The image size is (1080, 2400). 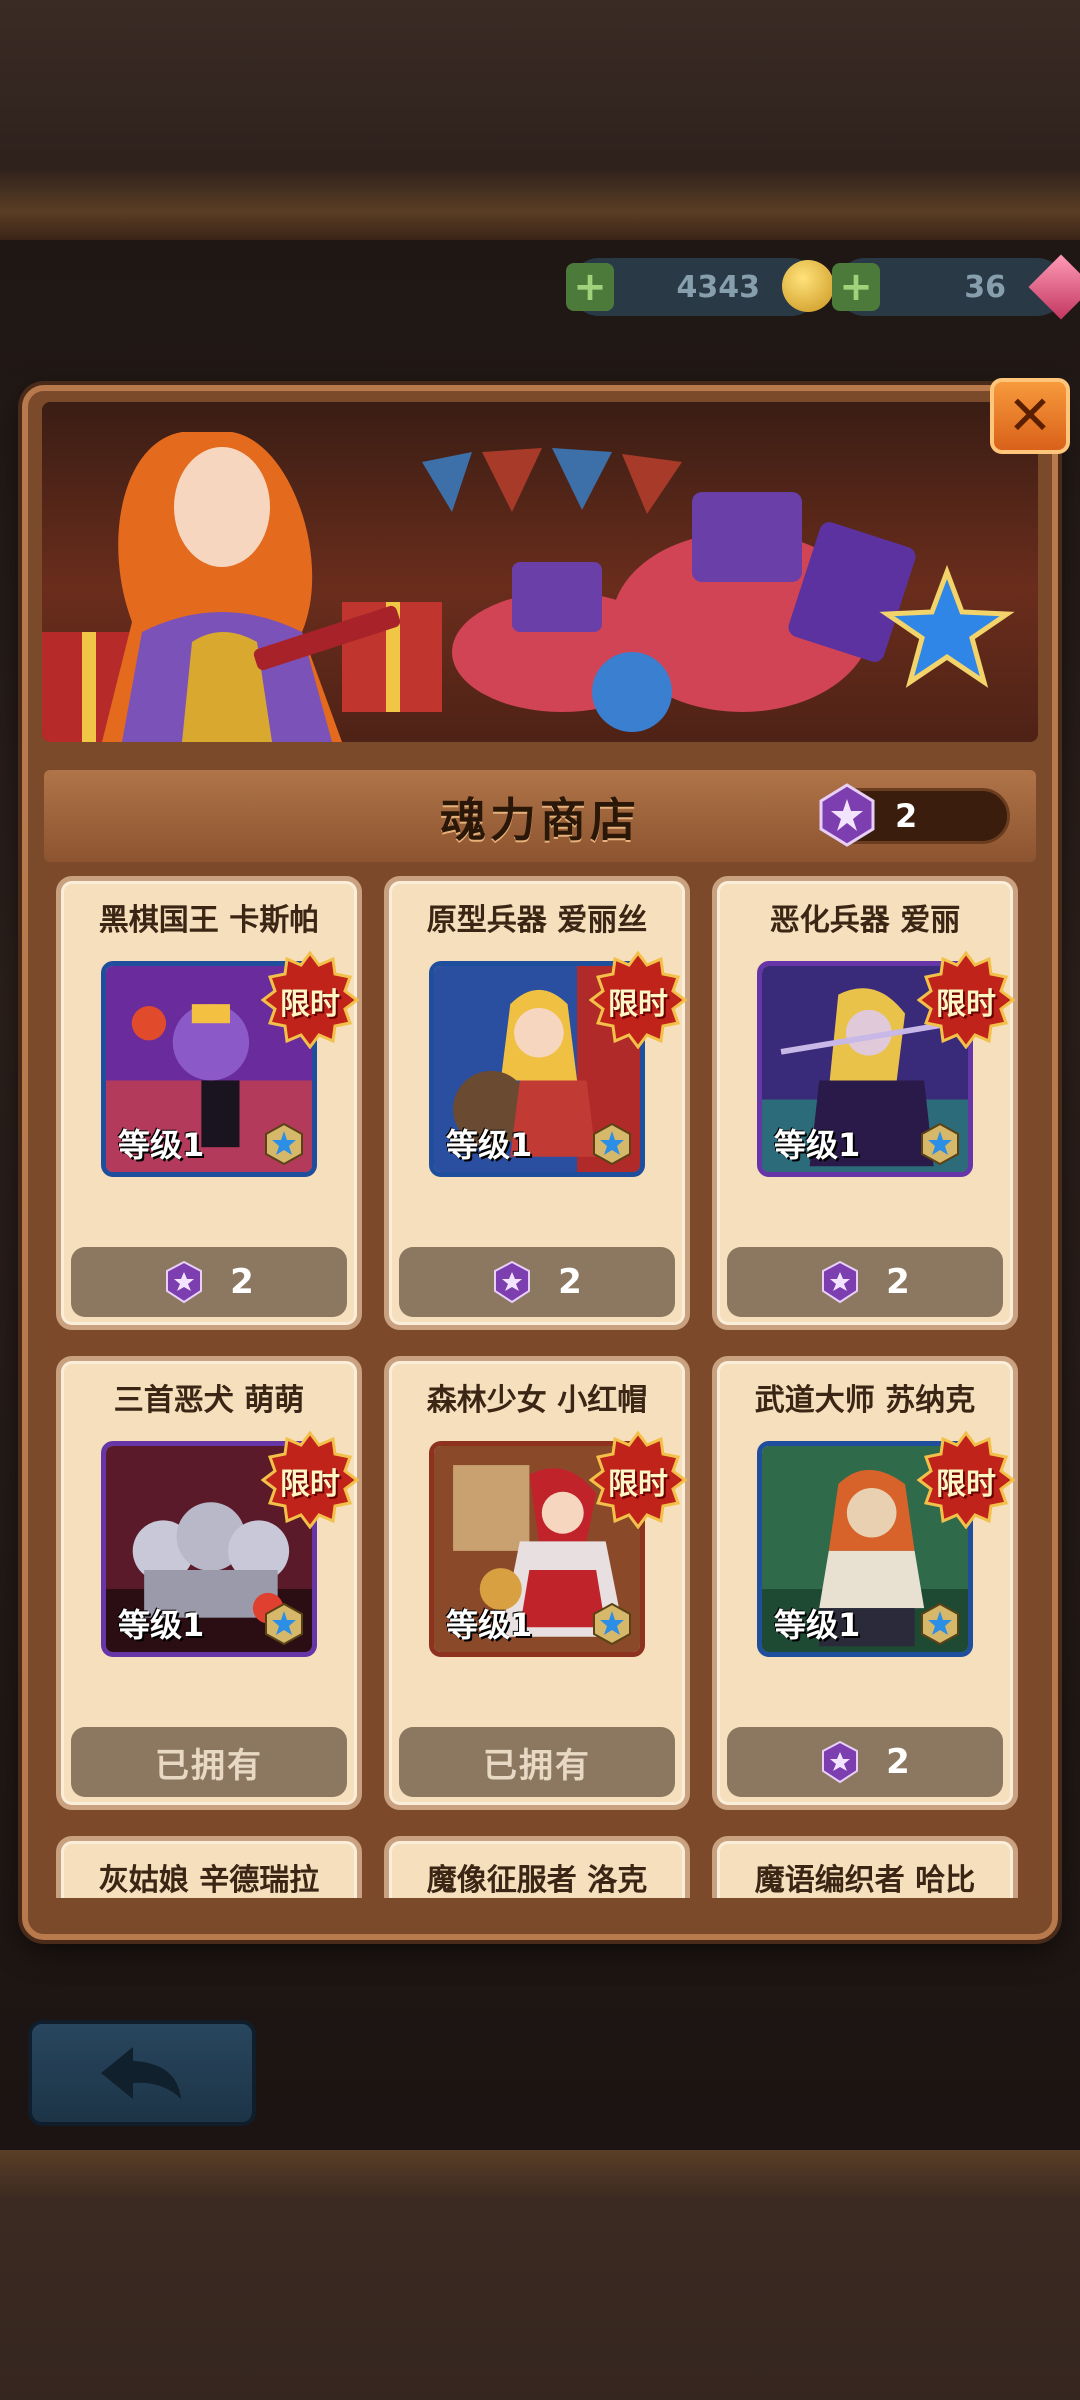 What do you see at coordinates (537, 1103) in the screenshot?
I see `hero-card: 原型兵器 爱丽丝 等级1 限时 2` at bounding box center [537, 1103].